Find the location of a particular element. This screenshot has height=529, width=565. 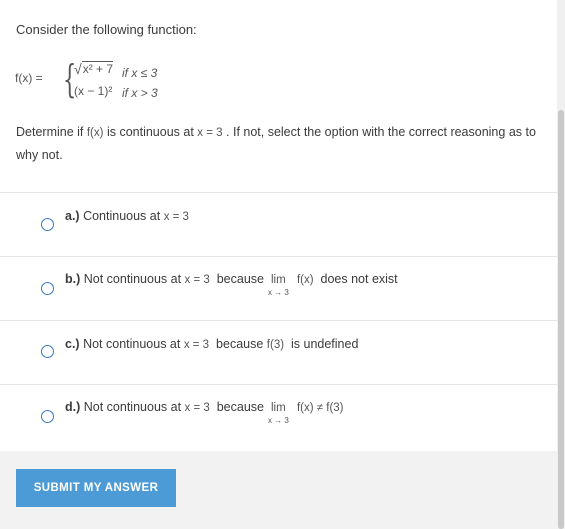

footer-bar: SUBMIT MY ANSWER is located at coordinates (278, 490).